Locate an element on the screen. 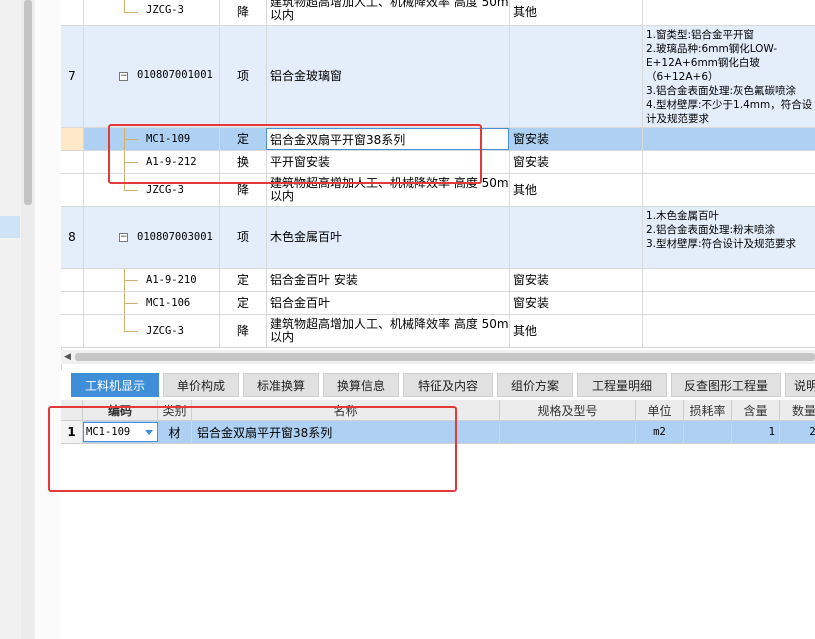  row-name: 铝合金百叶 is located at coordinates (388, 303).